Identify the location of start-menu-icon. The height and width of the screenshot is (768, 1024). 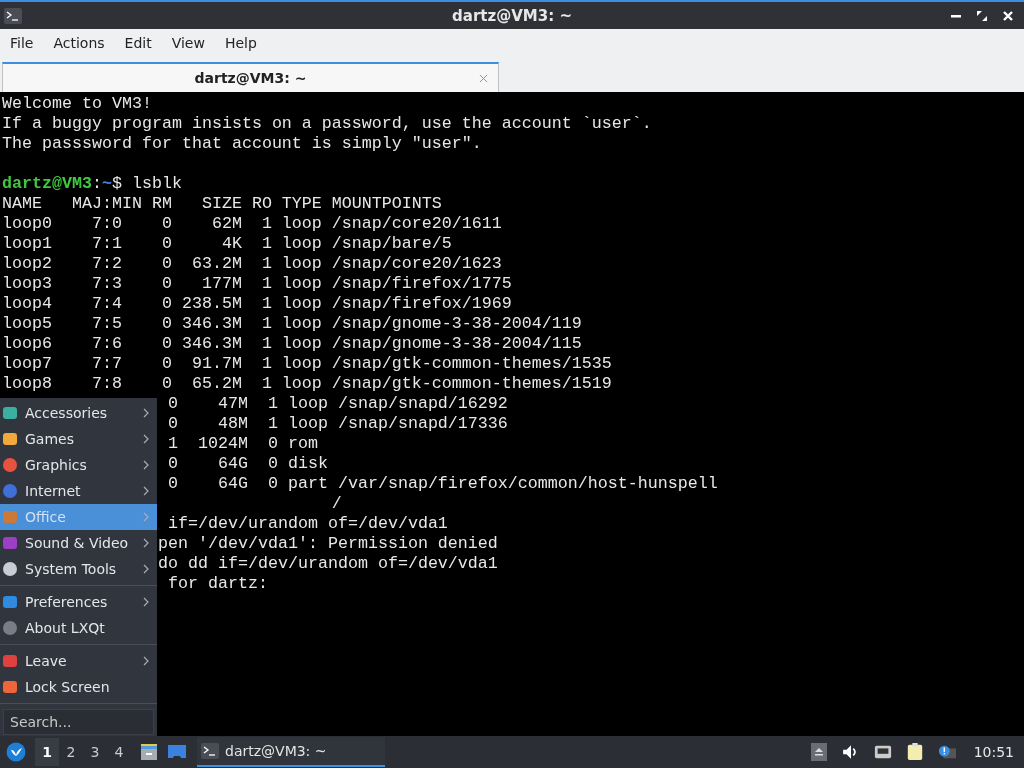
(16, 752).